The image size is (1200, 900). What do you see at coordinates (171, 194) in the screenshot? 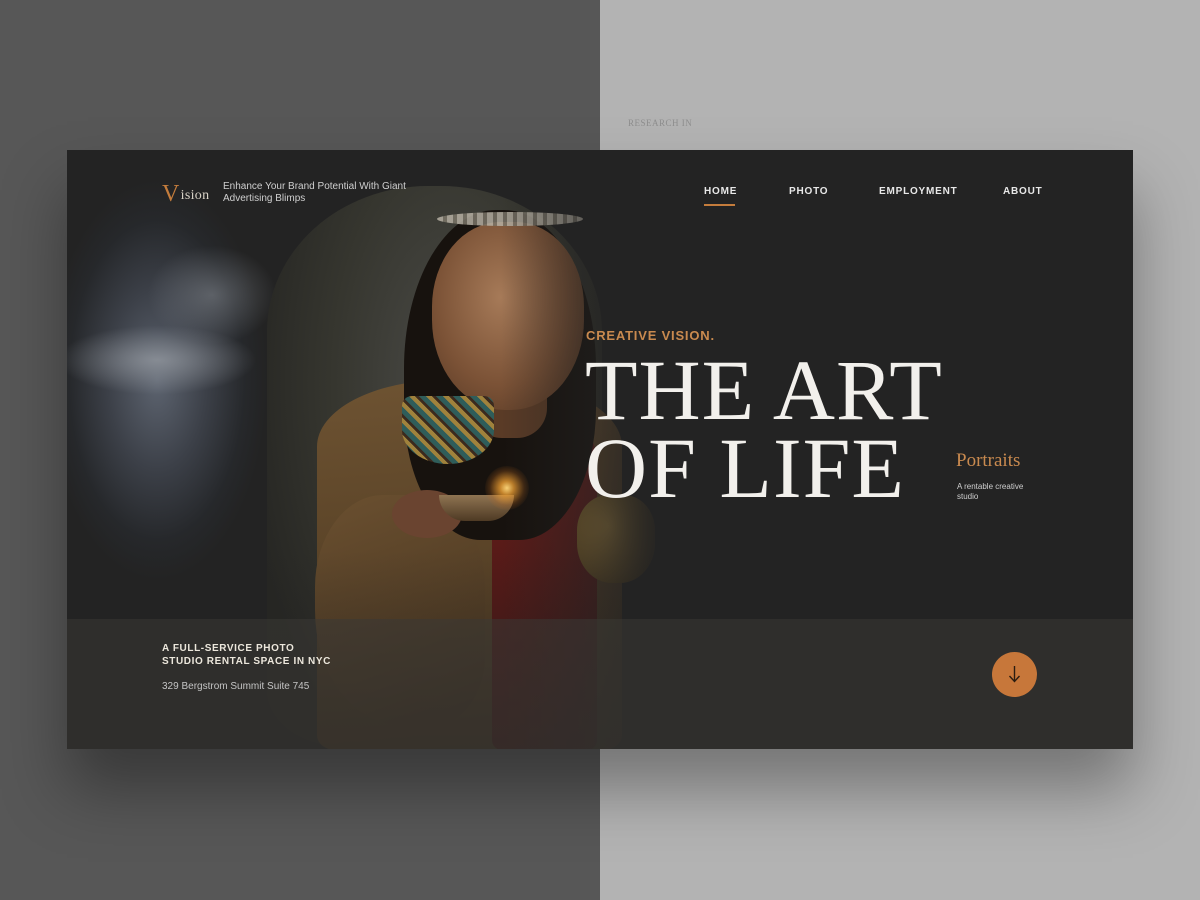
I see `logo-initial: V` at bounding box center [171, 194].